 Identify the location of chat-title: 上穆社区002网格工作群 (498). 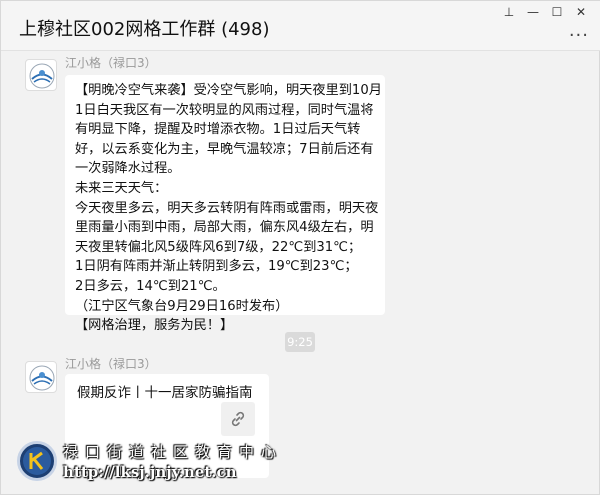
(144, 29).